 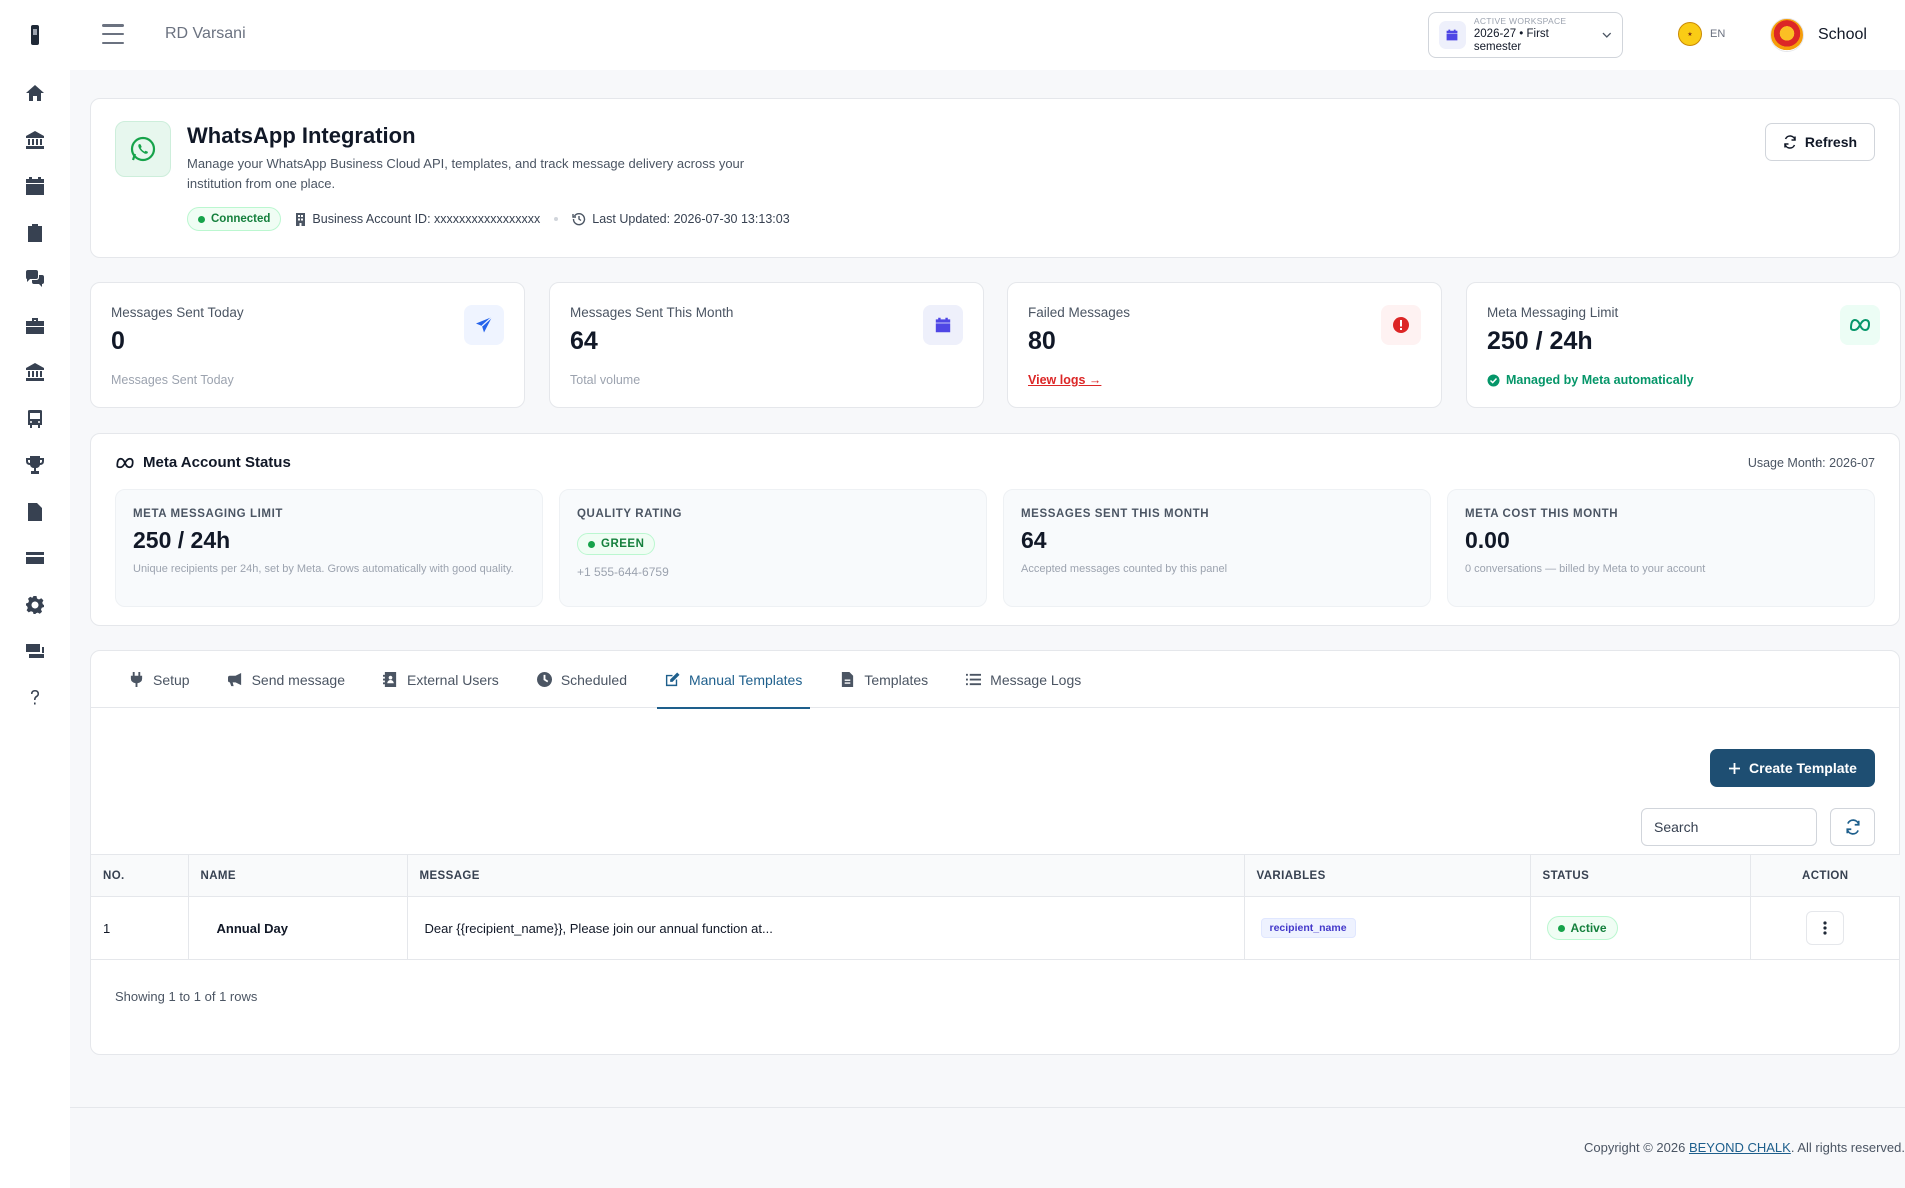 What do you see at coordinates (825, 875) in the screenshot?
I see `column-header: MESSAGE` at bounding box center [825, 875].